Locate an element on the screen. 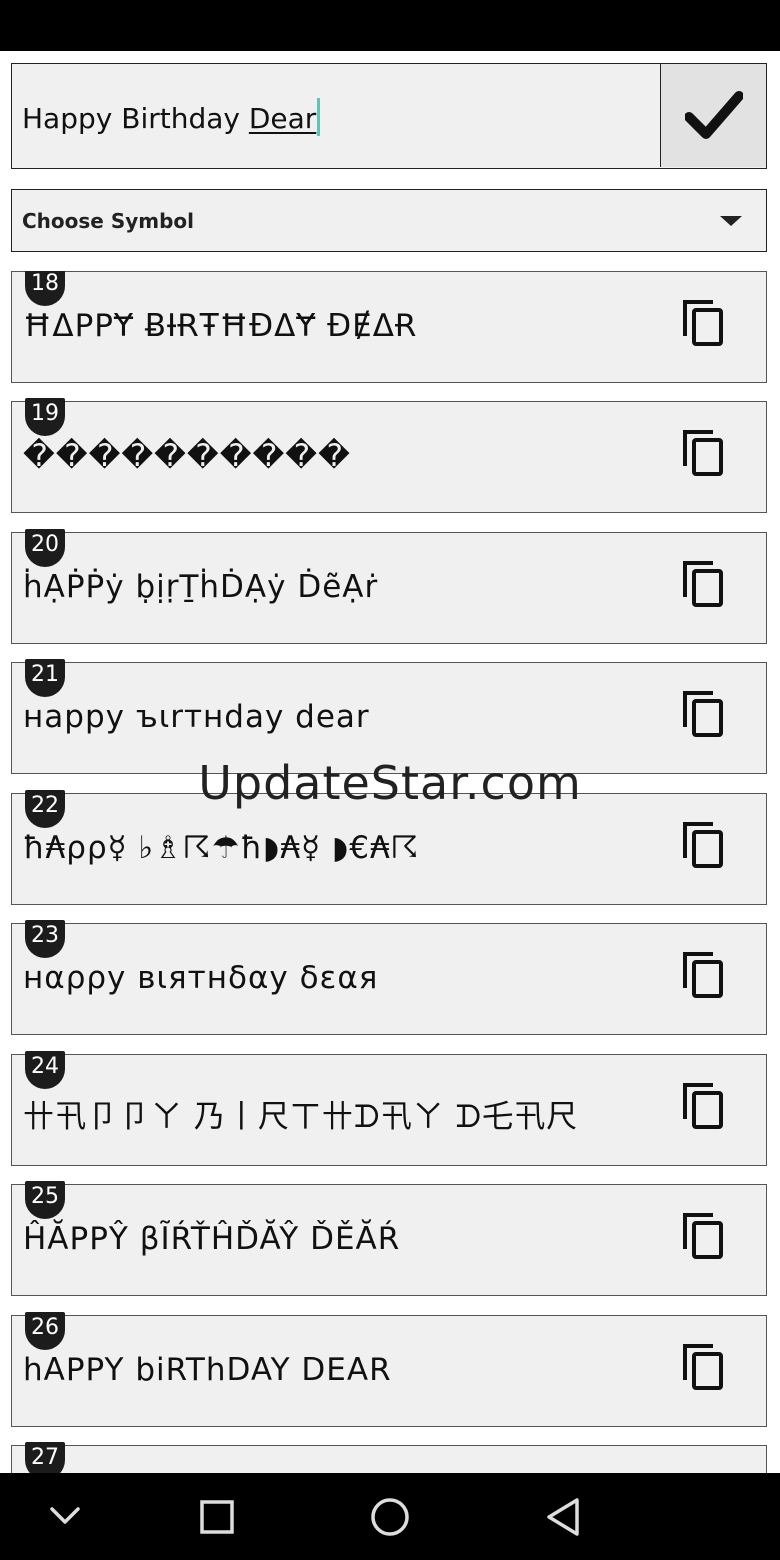 This screenshot has width=780, height=1560. text-input: Happy Birthday Dear is located at coordinates (171, 117).